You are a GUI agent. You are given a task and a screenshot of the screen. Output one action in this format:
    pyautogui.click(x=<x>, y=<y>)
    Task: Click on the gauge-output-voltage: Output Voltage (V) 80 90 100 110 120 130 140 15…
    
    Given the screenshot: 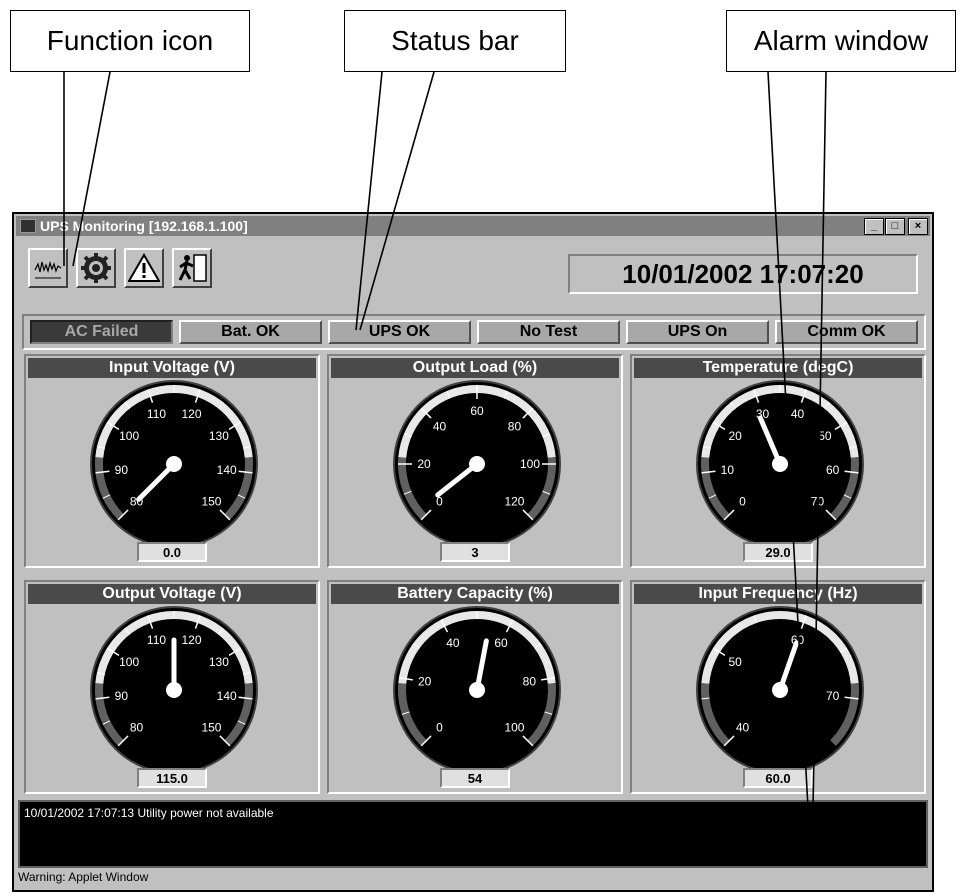 What is the action you would take?
    pyautogui.click(x=172, y=687)
    